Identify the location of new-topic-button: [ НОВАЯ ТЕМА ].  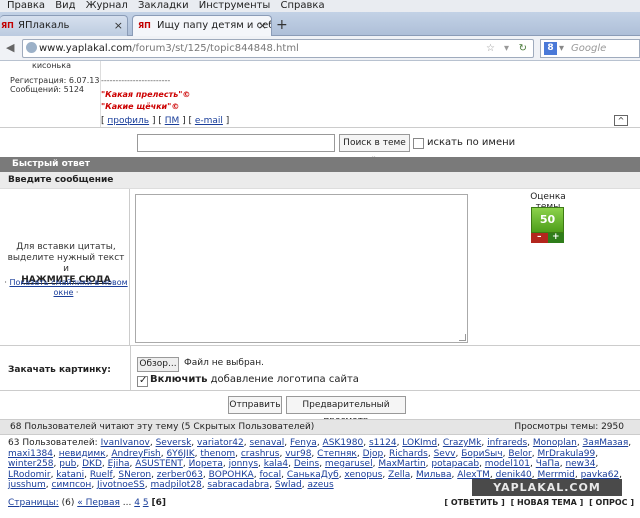
(547, 502).